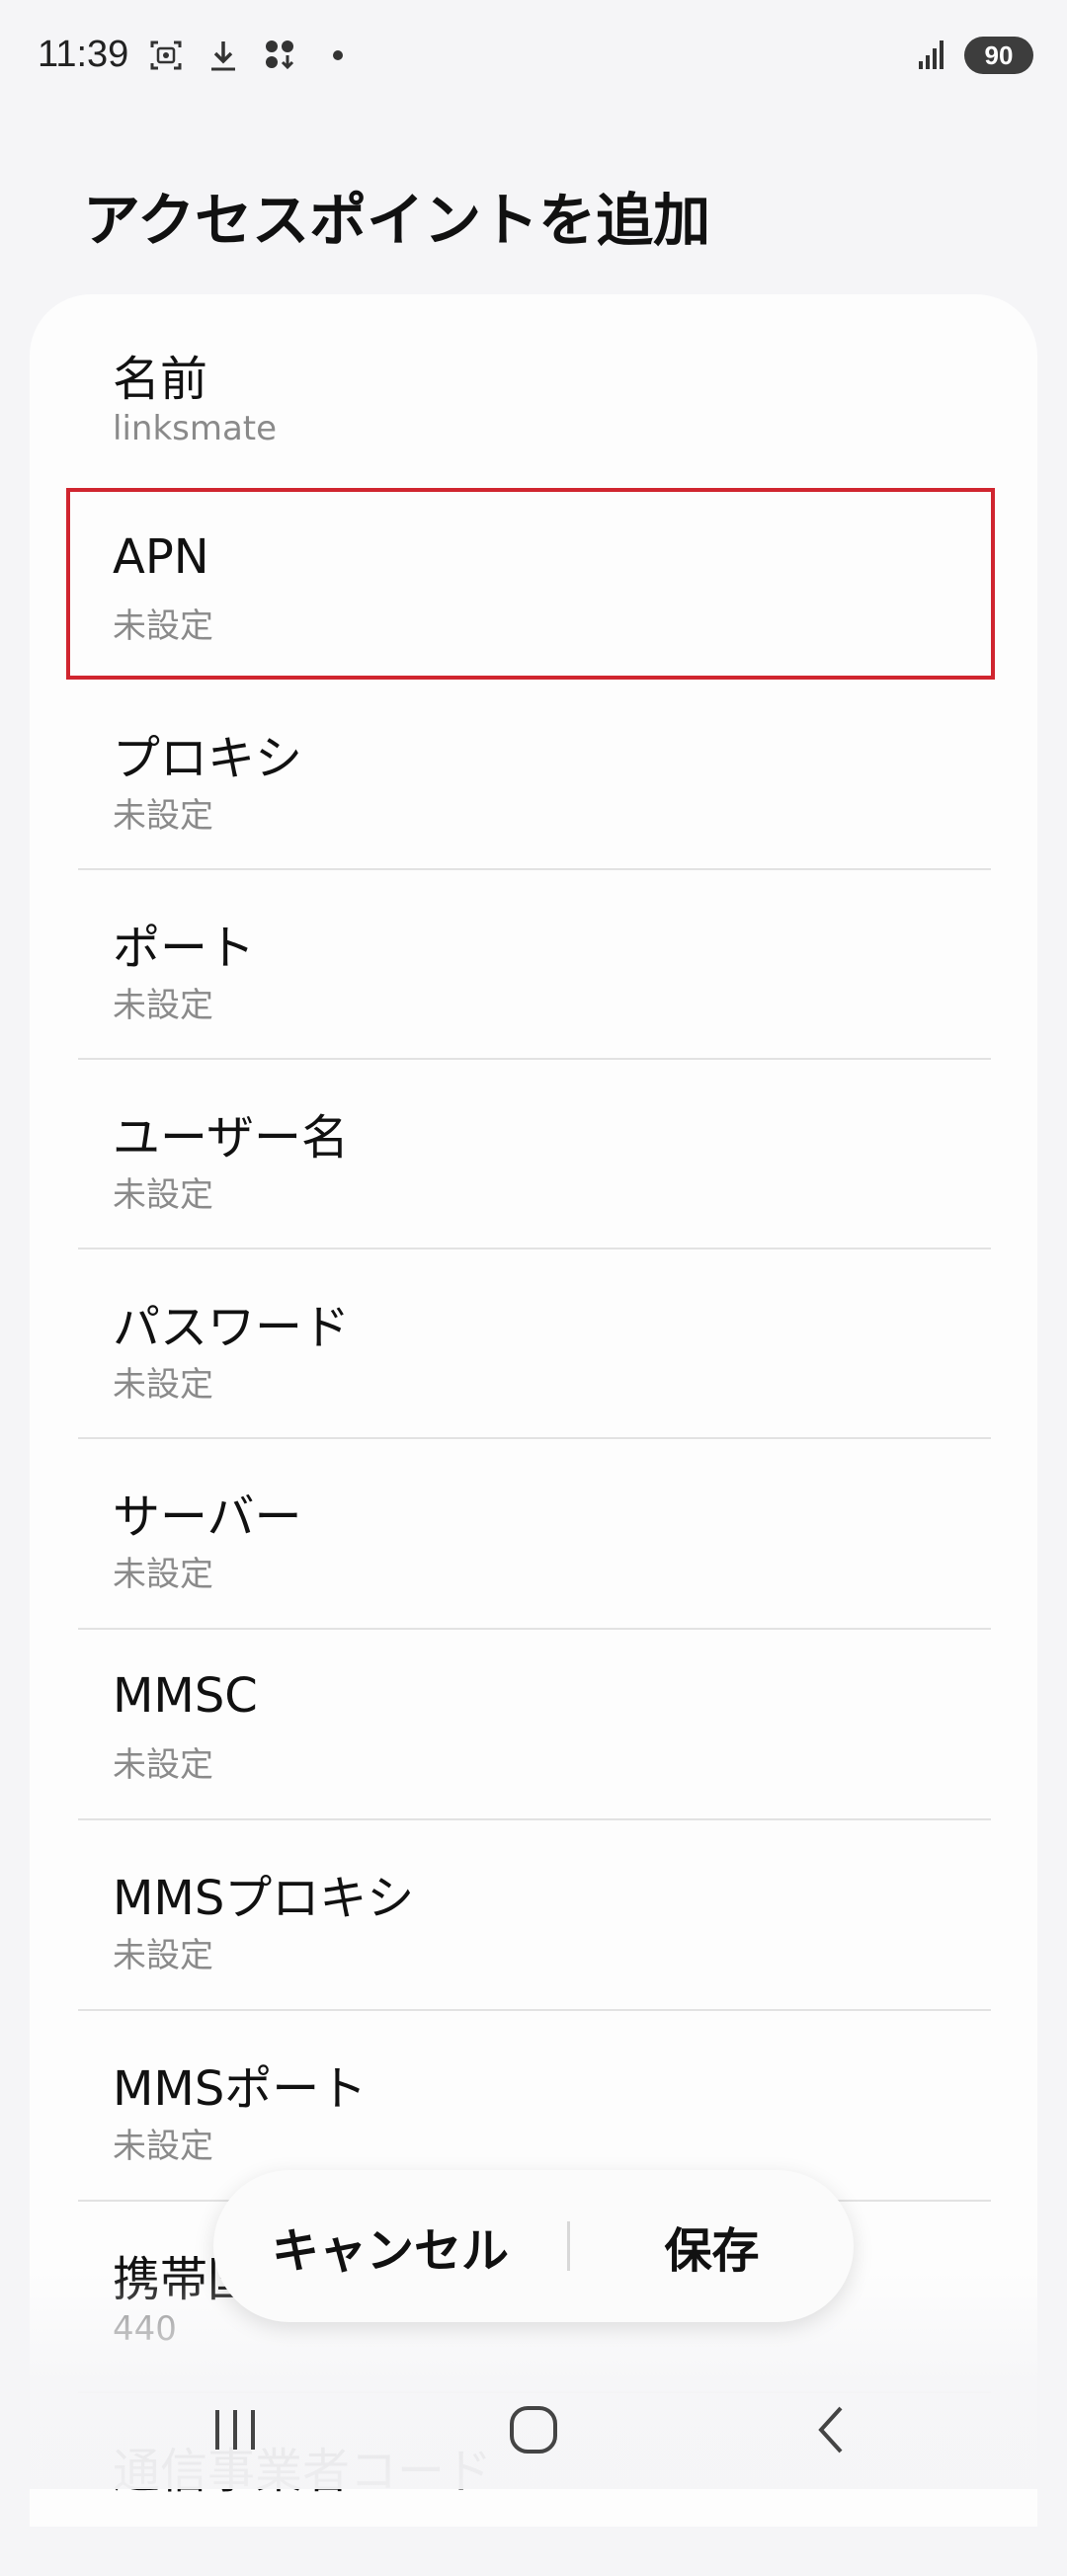 Image resolution: width=1067 pixels, height=2576 pixels. Describe the element at coordinates (831, 2429) in the screenshot. I see `back-icon` at that location.